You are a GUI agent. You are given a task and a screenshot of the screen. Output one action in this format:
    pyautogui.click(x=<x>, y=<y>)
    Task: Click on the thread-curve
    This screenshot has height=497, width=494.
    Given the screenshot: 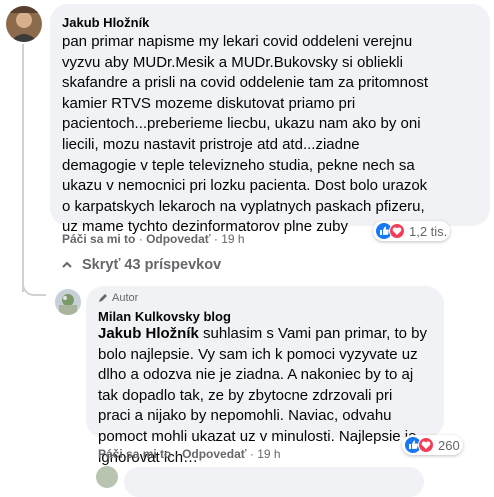 What is the action you would take?
    pyautogui.click(x=34, y=284)
    